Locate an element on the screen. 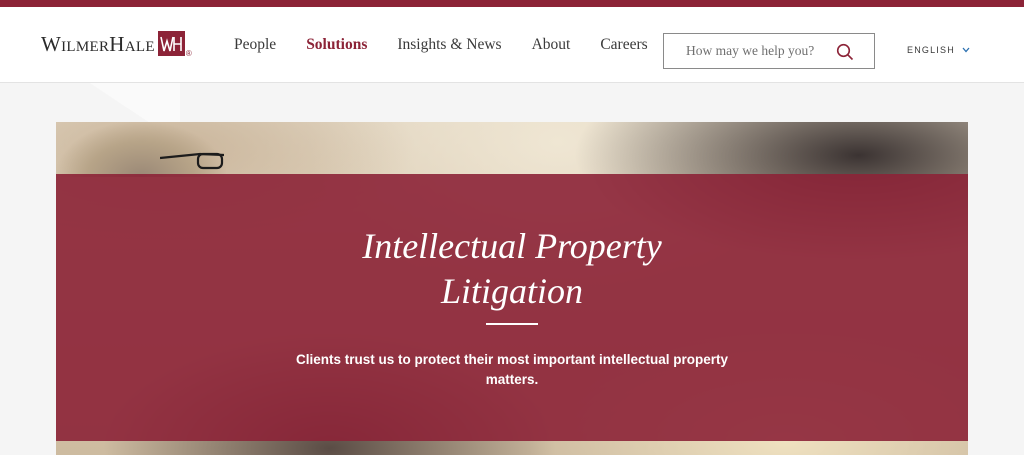 The height and width of the screenshot is (455, 1024). top-accent-bar is located at coordinates (512, 3).